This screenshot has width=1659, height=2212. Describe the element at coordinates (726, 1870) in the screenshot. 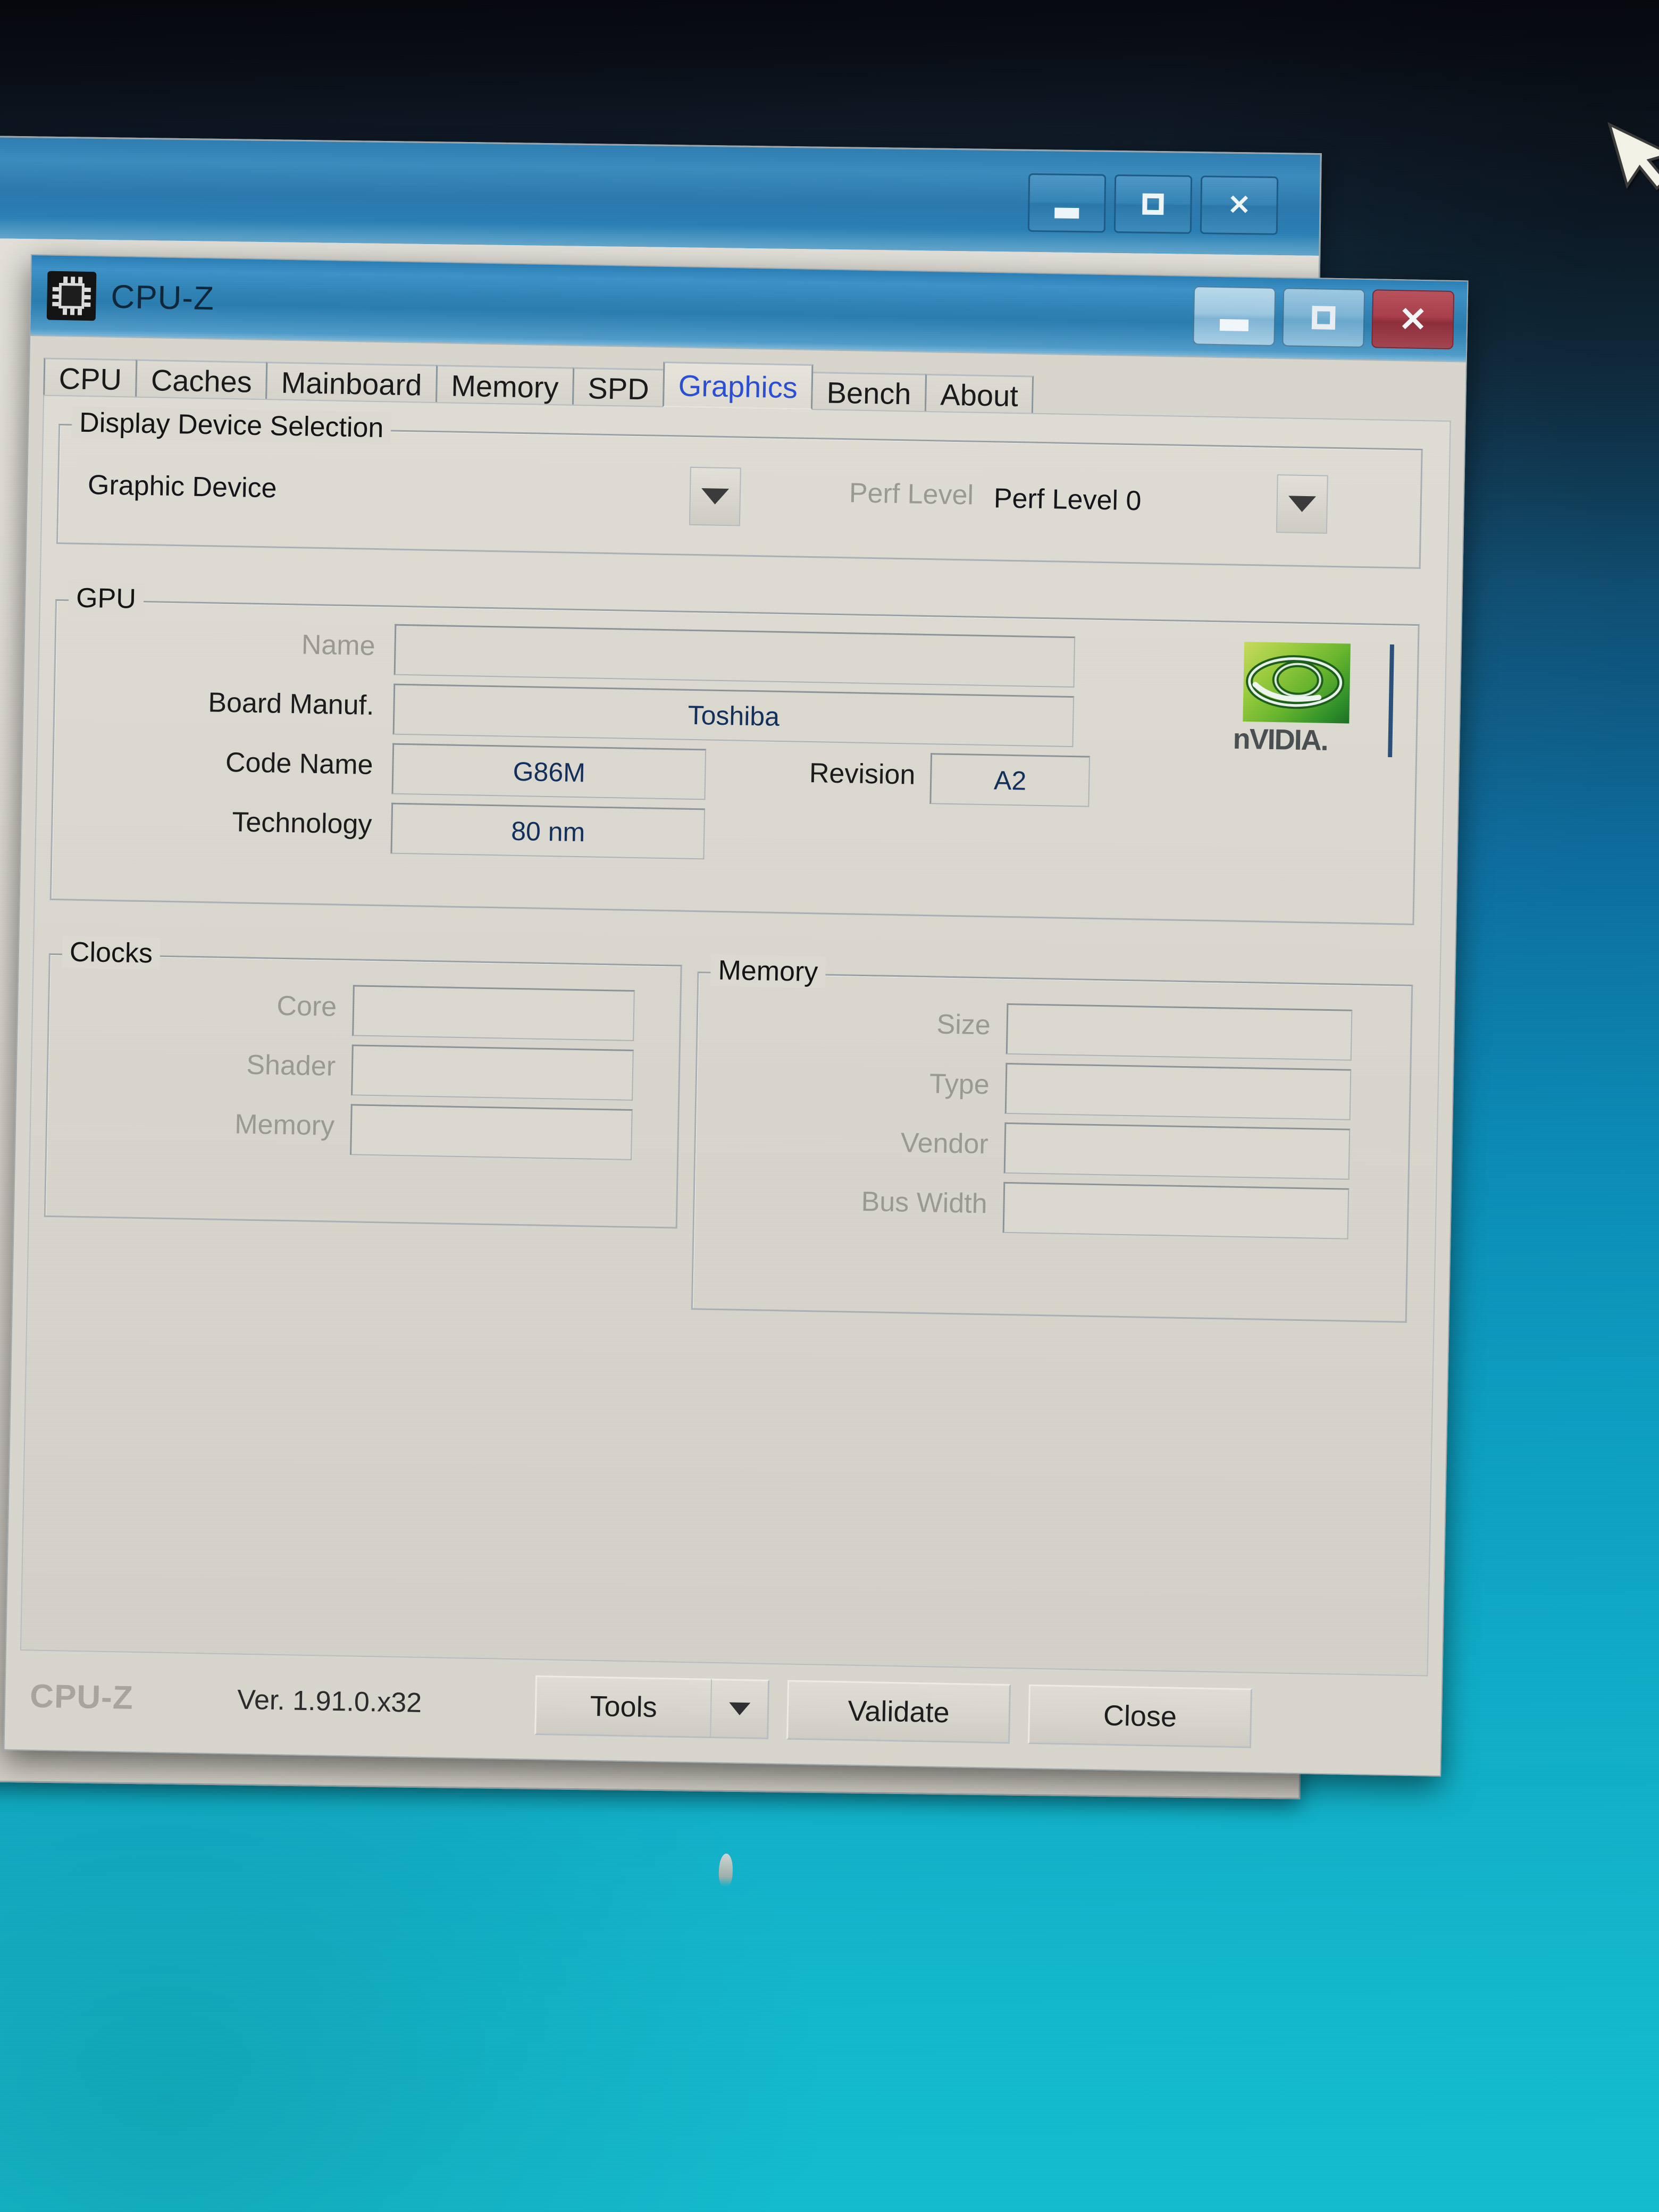

I see `screen-artifact` at that location.